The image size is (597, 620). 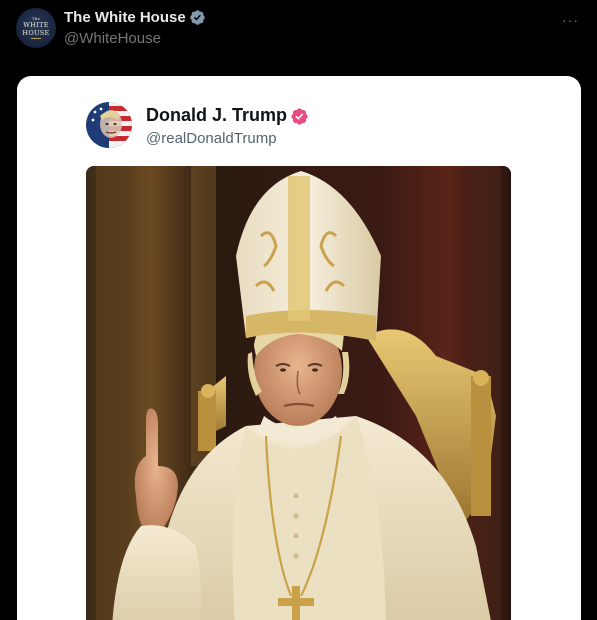 I want to click on avatar: The WHITE HOUSE, so click(x=36, y=28).